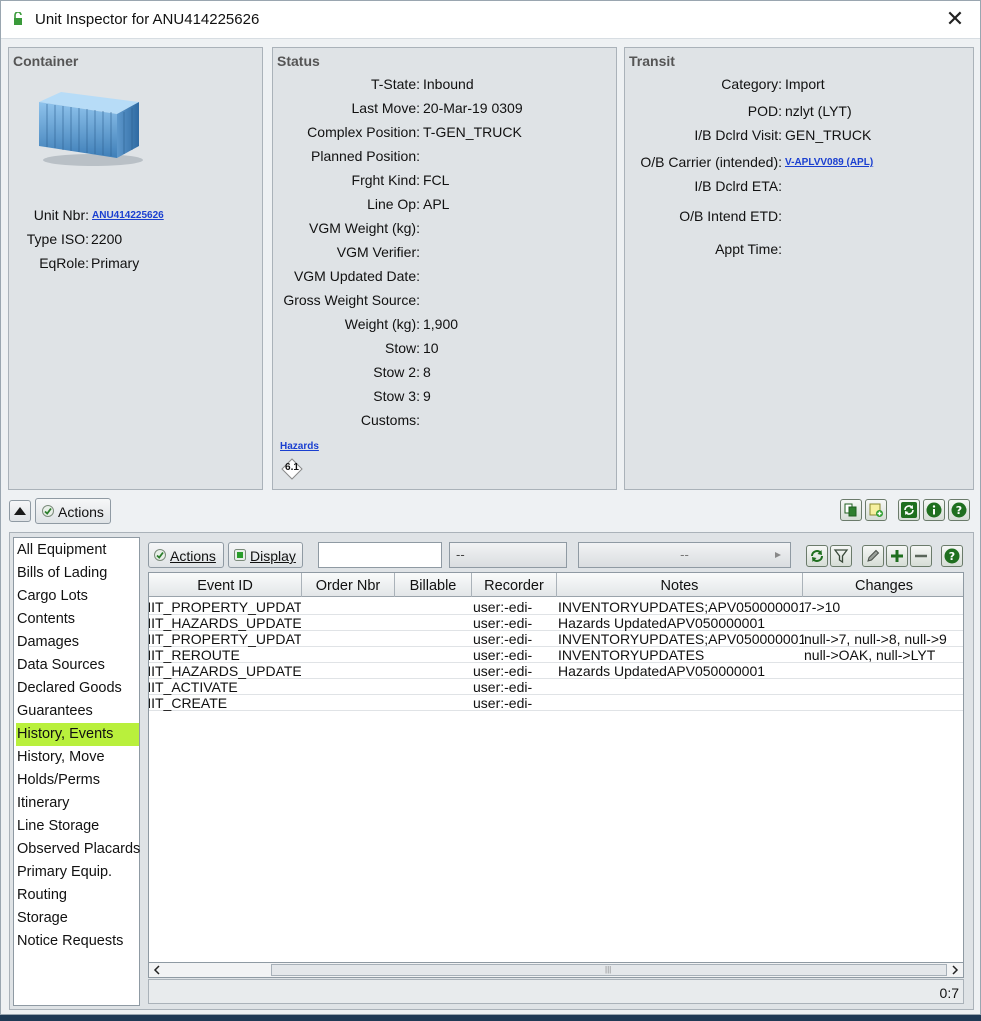 This screenshot has width=981, height=1021. I want to click on nav-item-observed-placards: Observed Placards, so click(78, 849).